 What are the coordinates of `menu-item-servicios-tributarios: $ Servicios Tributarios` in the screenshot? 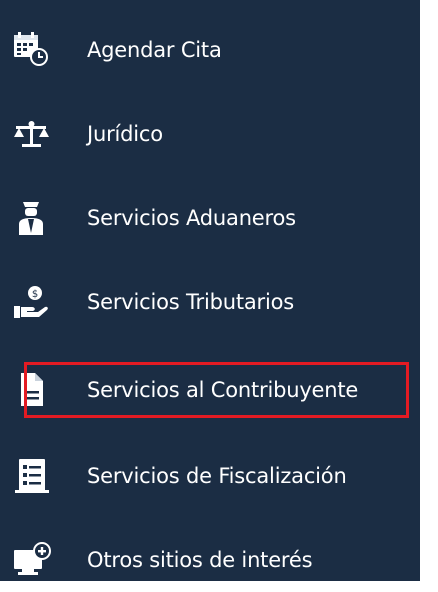 It's located at (210, 302).